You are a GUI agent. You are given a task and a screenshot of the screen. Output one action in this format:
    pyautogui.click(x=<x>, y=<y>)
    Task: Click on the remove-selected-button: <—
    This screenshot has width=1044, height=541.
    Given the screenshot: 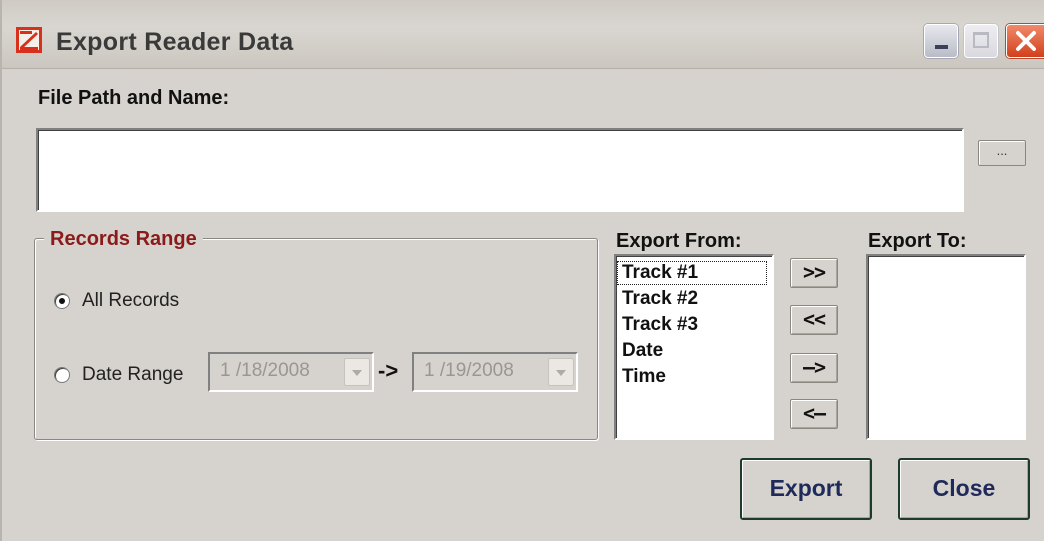 What is the action you would take?
    pyautogui.click(x=814, y=414)
    